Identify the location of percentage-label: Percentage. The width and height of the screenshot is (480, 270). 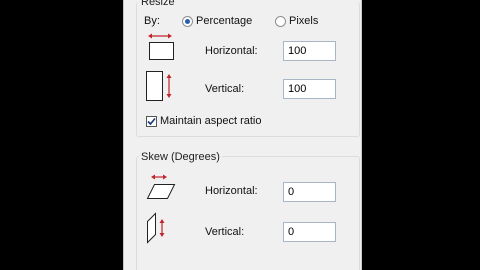
(224, 21).